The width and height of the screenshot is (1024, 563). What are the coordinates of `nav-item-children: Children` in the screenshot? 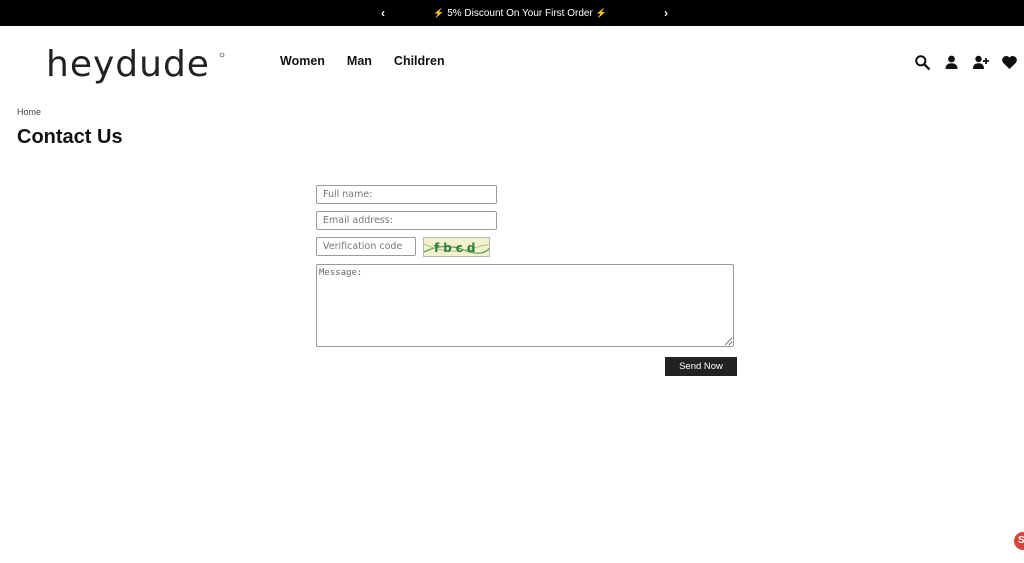 It's located at (419, 61).